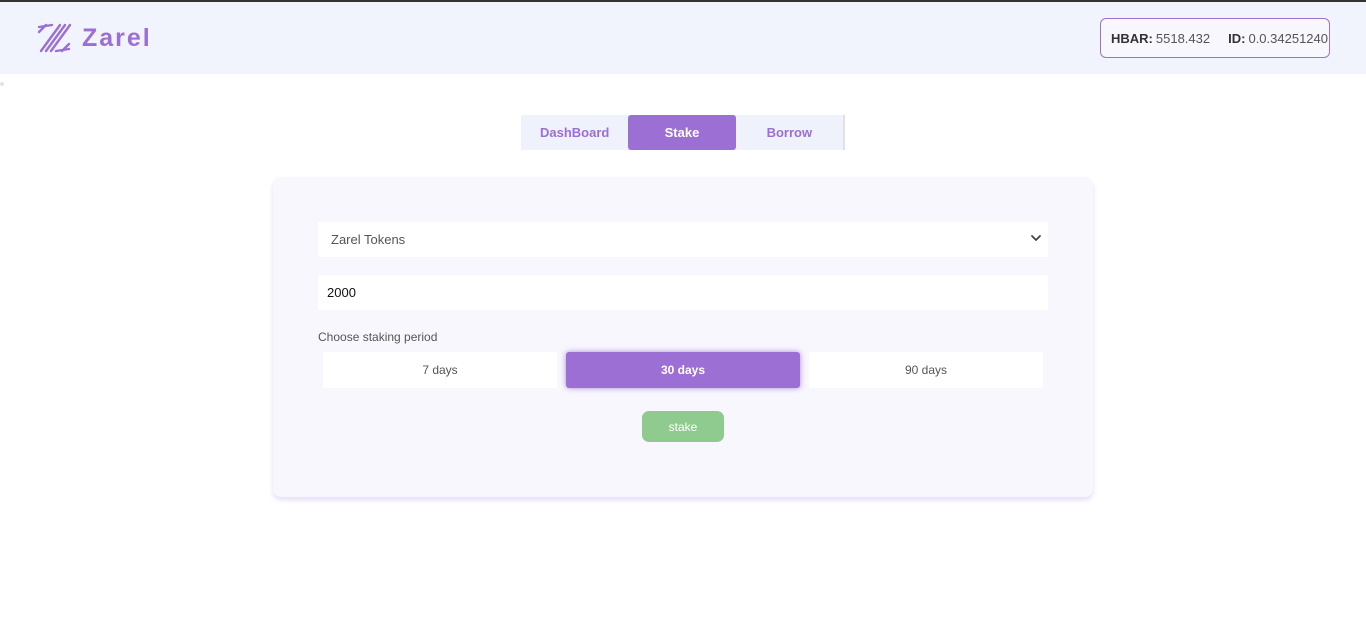 The width and height of the screenshot is (1366, 632). Describe the element at coordinates (54, 38) in the screenshot. I see `zarel-logo-icon` at that location.